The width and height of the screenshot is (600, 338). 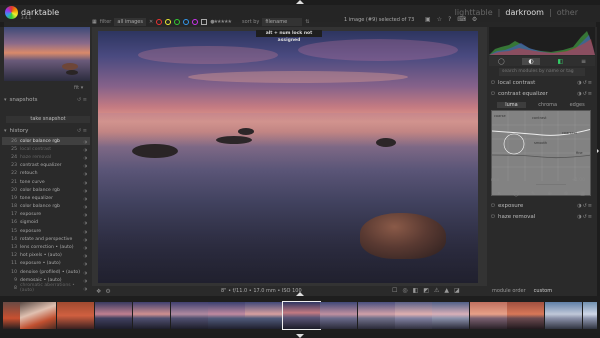 What do you see at coordinates (46, 182) in the screenshot?
I see `history-item: 21 tone curve ◑` at bounding box center [46, 182].